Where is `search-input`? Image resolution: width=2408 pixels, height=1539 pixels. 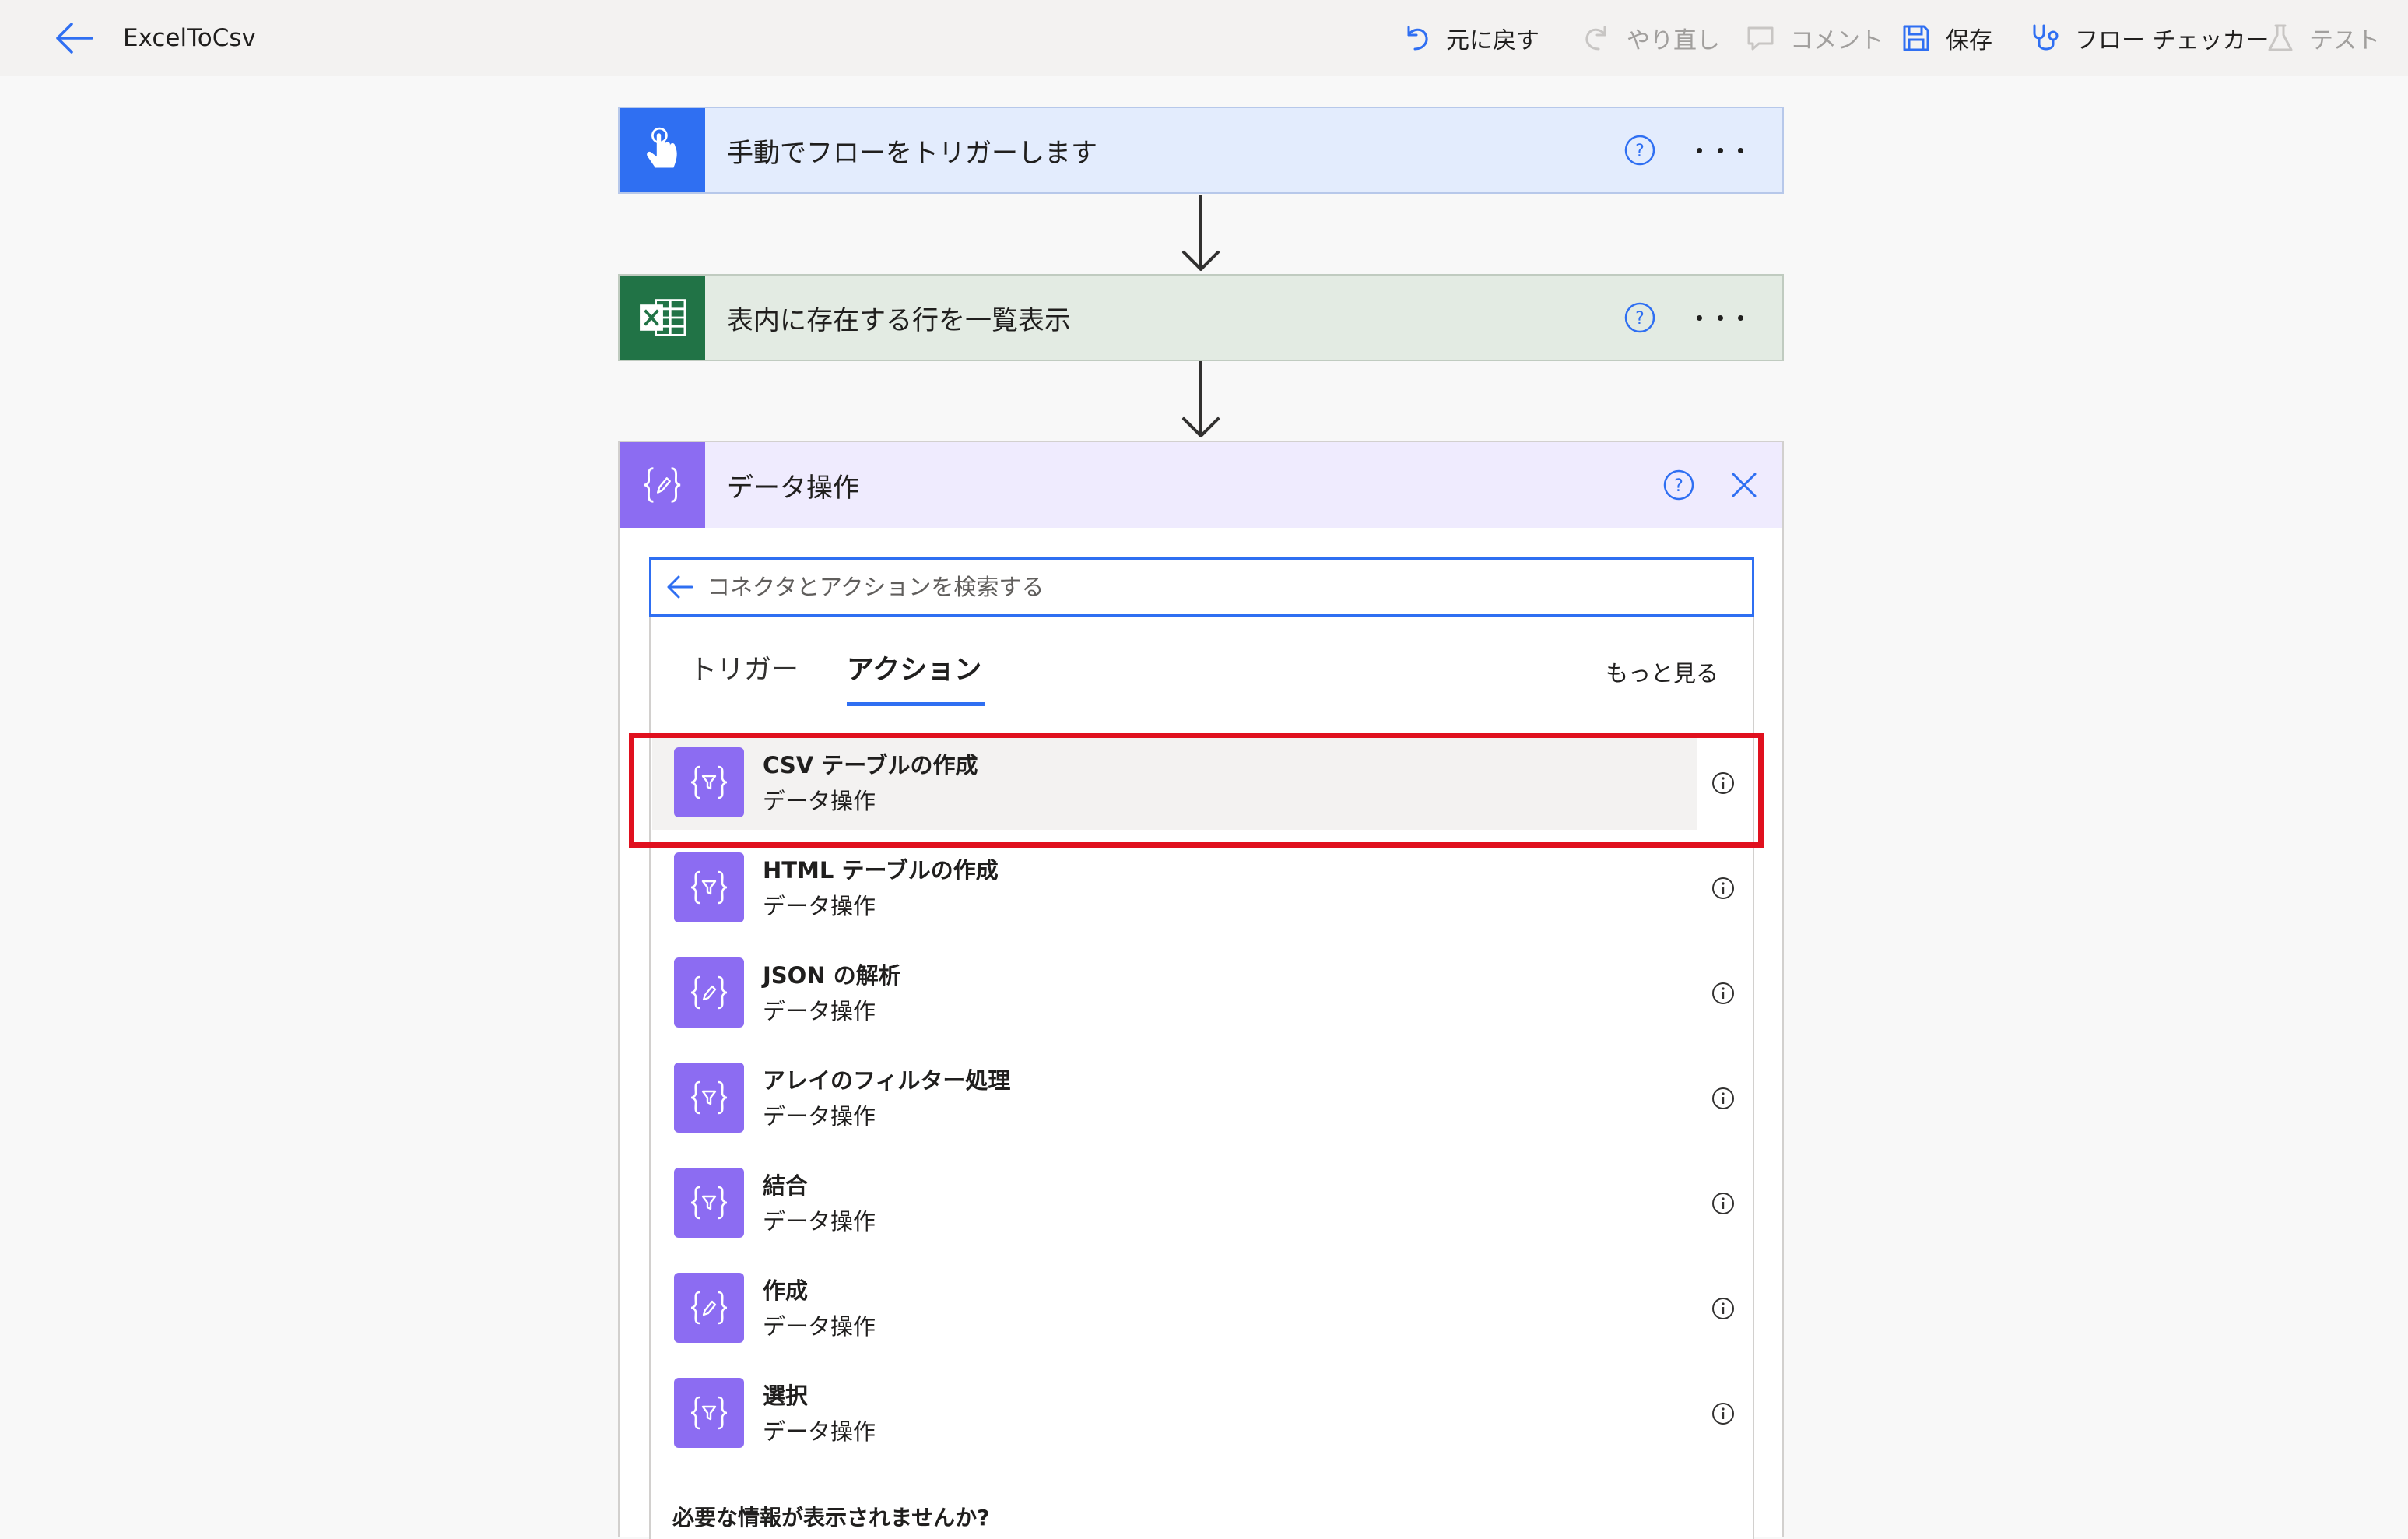 search-input is located at coordinates (1213, 587).